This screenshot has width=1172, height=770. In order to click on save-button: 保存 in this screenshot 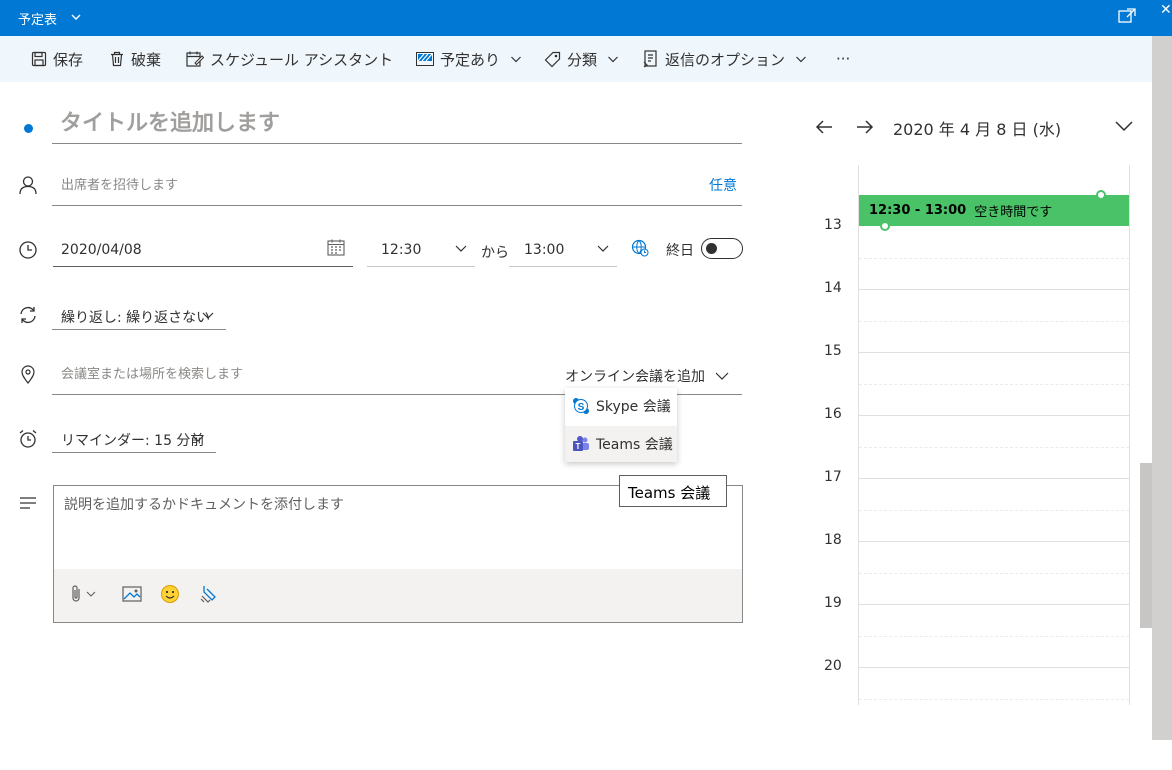, I will do `click(57, 59)`.